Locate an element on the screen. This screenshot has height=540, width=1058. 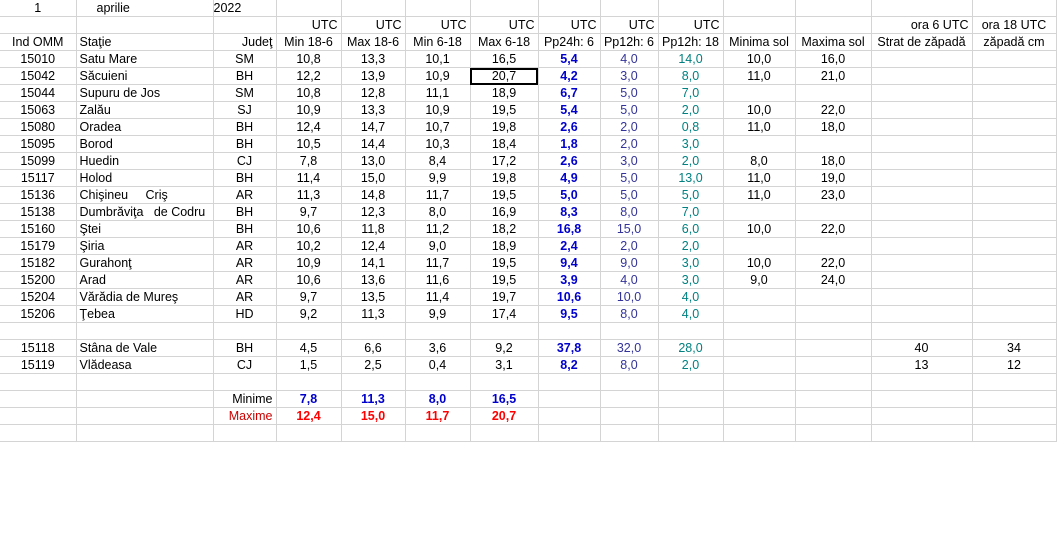
pp12-18-cell: 7,0 is located at coordinates (691, 93).